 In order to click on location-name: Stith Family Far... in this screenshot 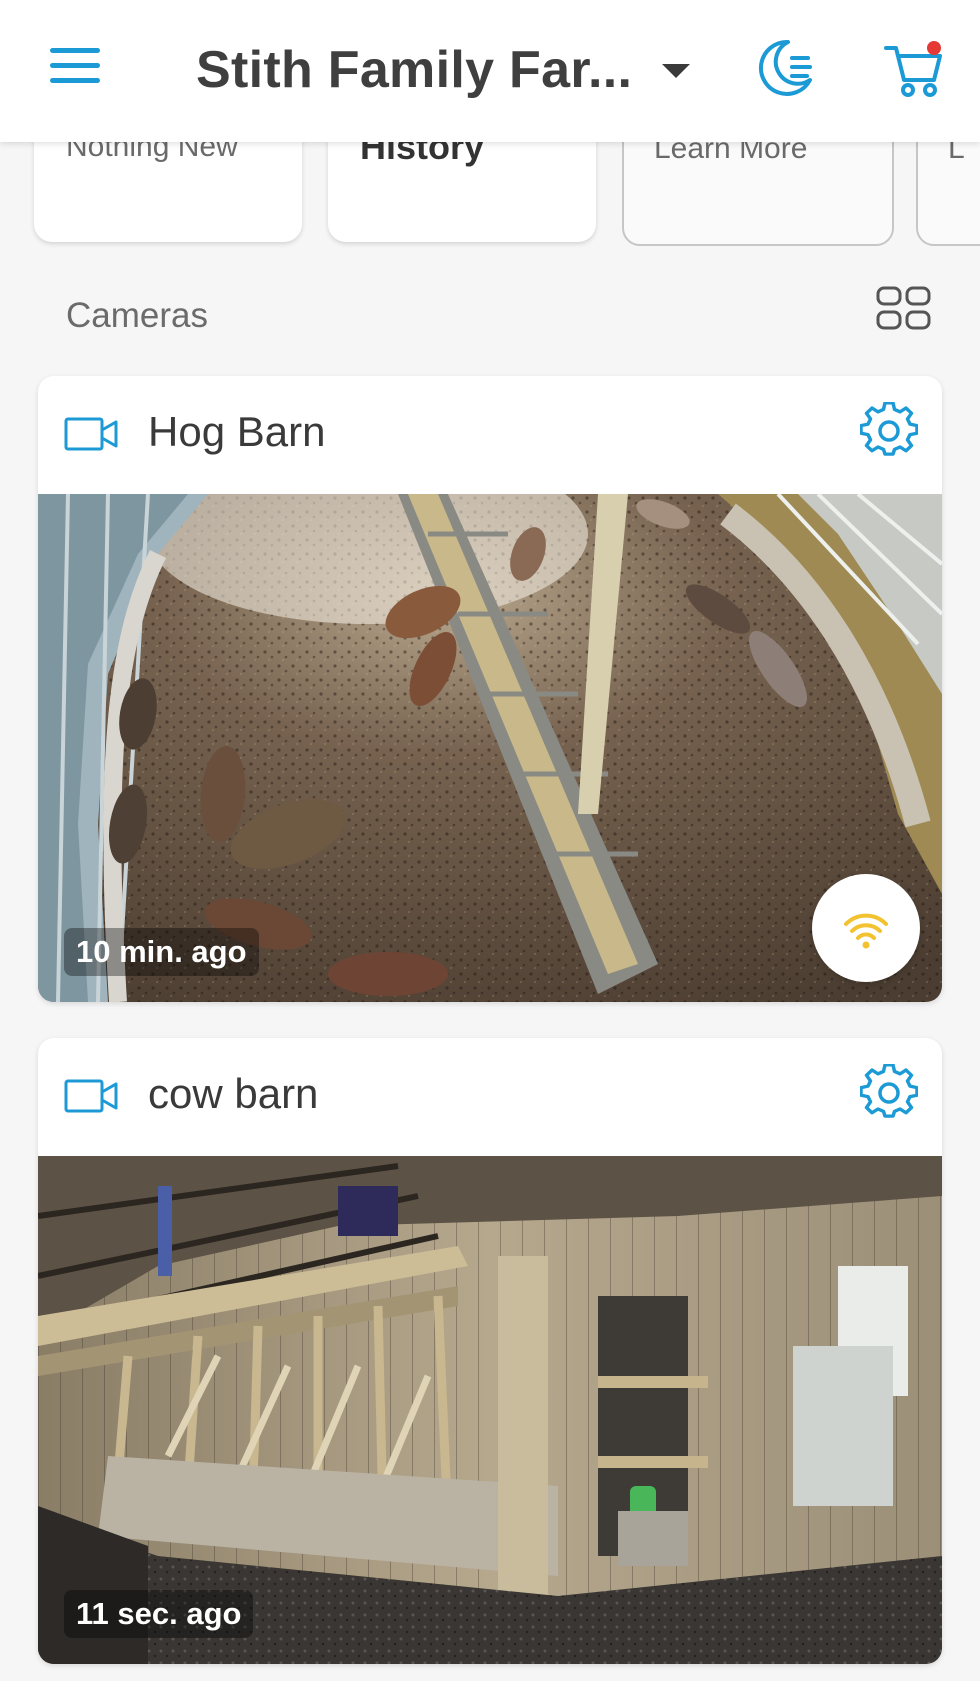, I will do `click(414, 70)`.